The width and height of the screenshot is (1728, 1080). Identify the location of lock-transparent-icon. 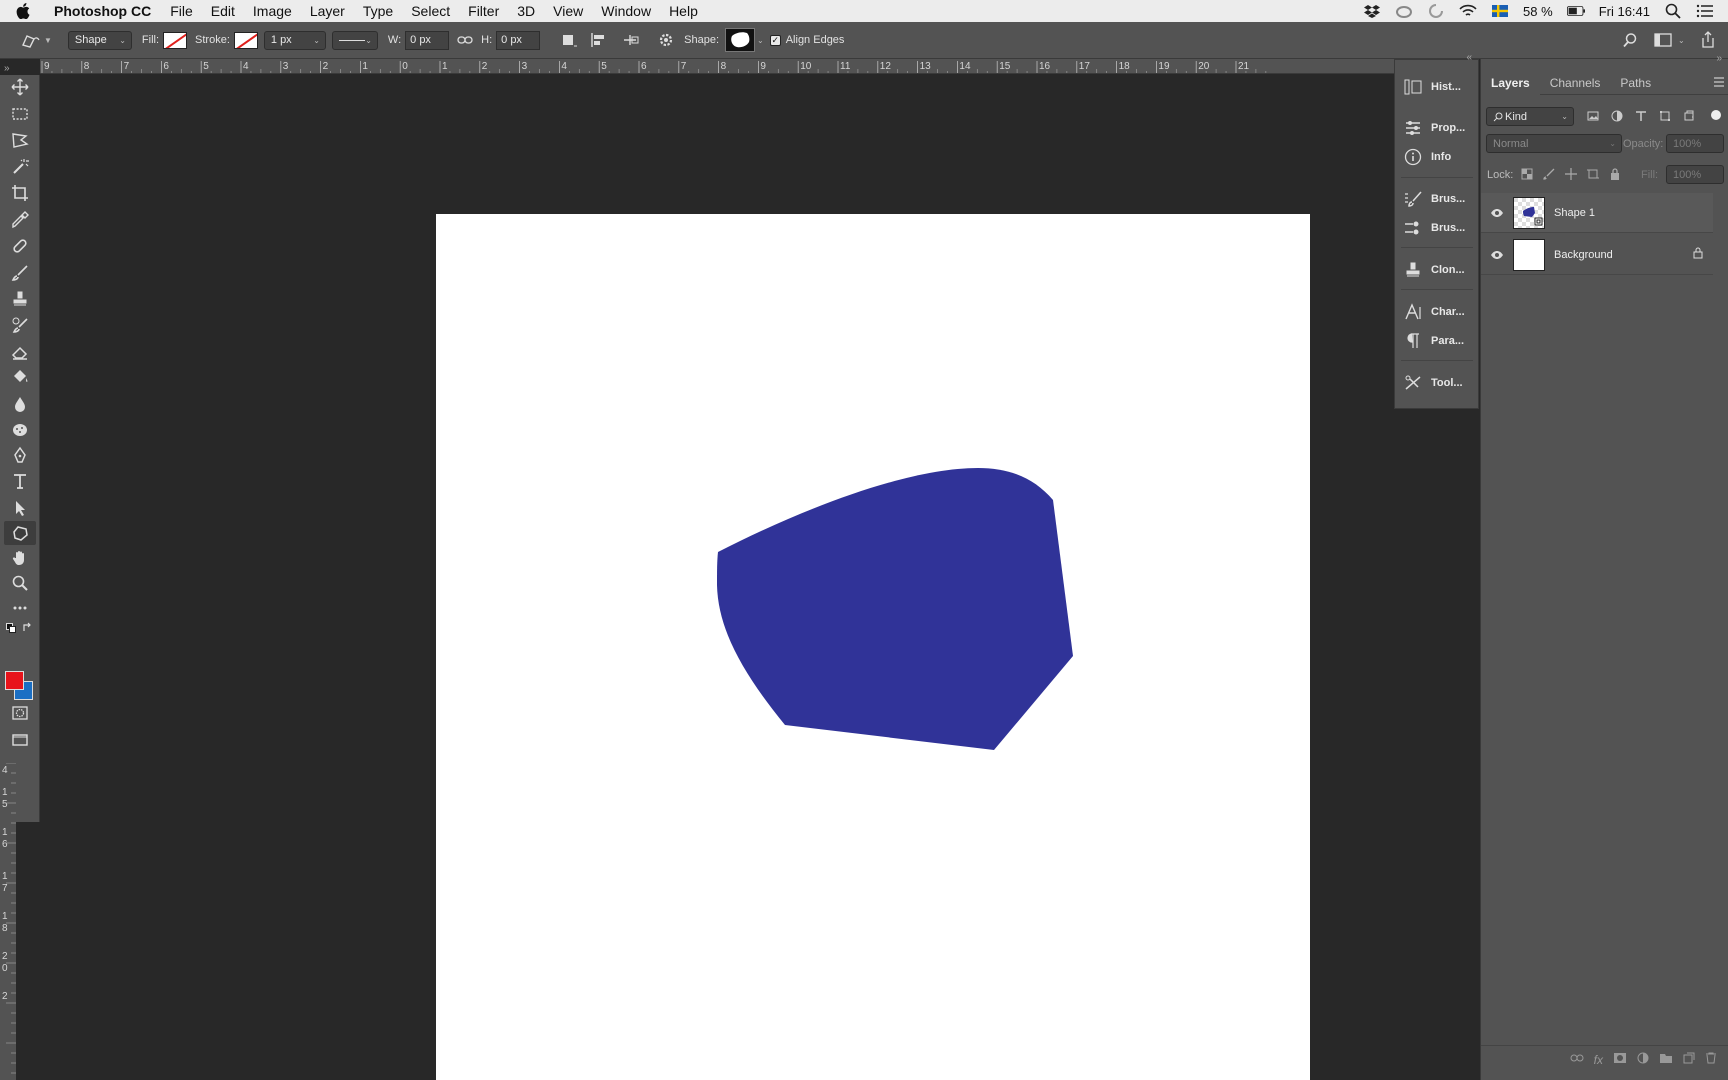
(1527, 175).